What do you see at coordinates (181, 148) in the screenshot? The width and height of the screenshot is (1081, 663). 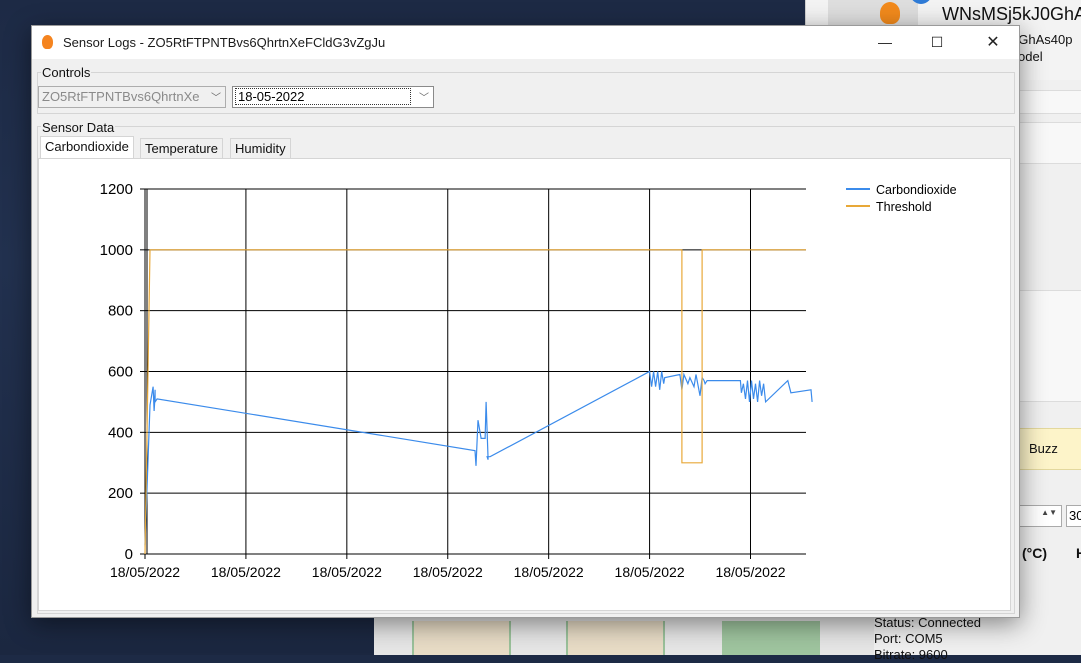 I see `tab-temperature: Temperature` at bounding box center [181, 148].